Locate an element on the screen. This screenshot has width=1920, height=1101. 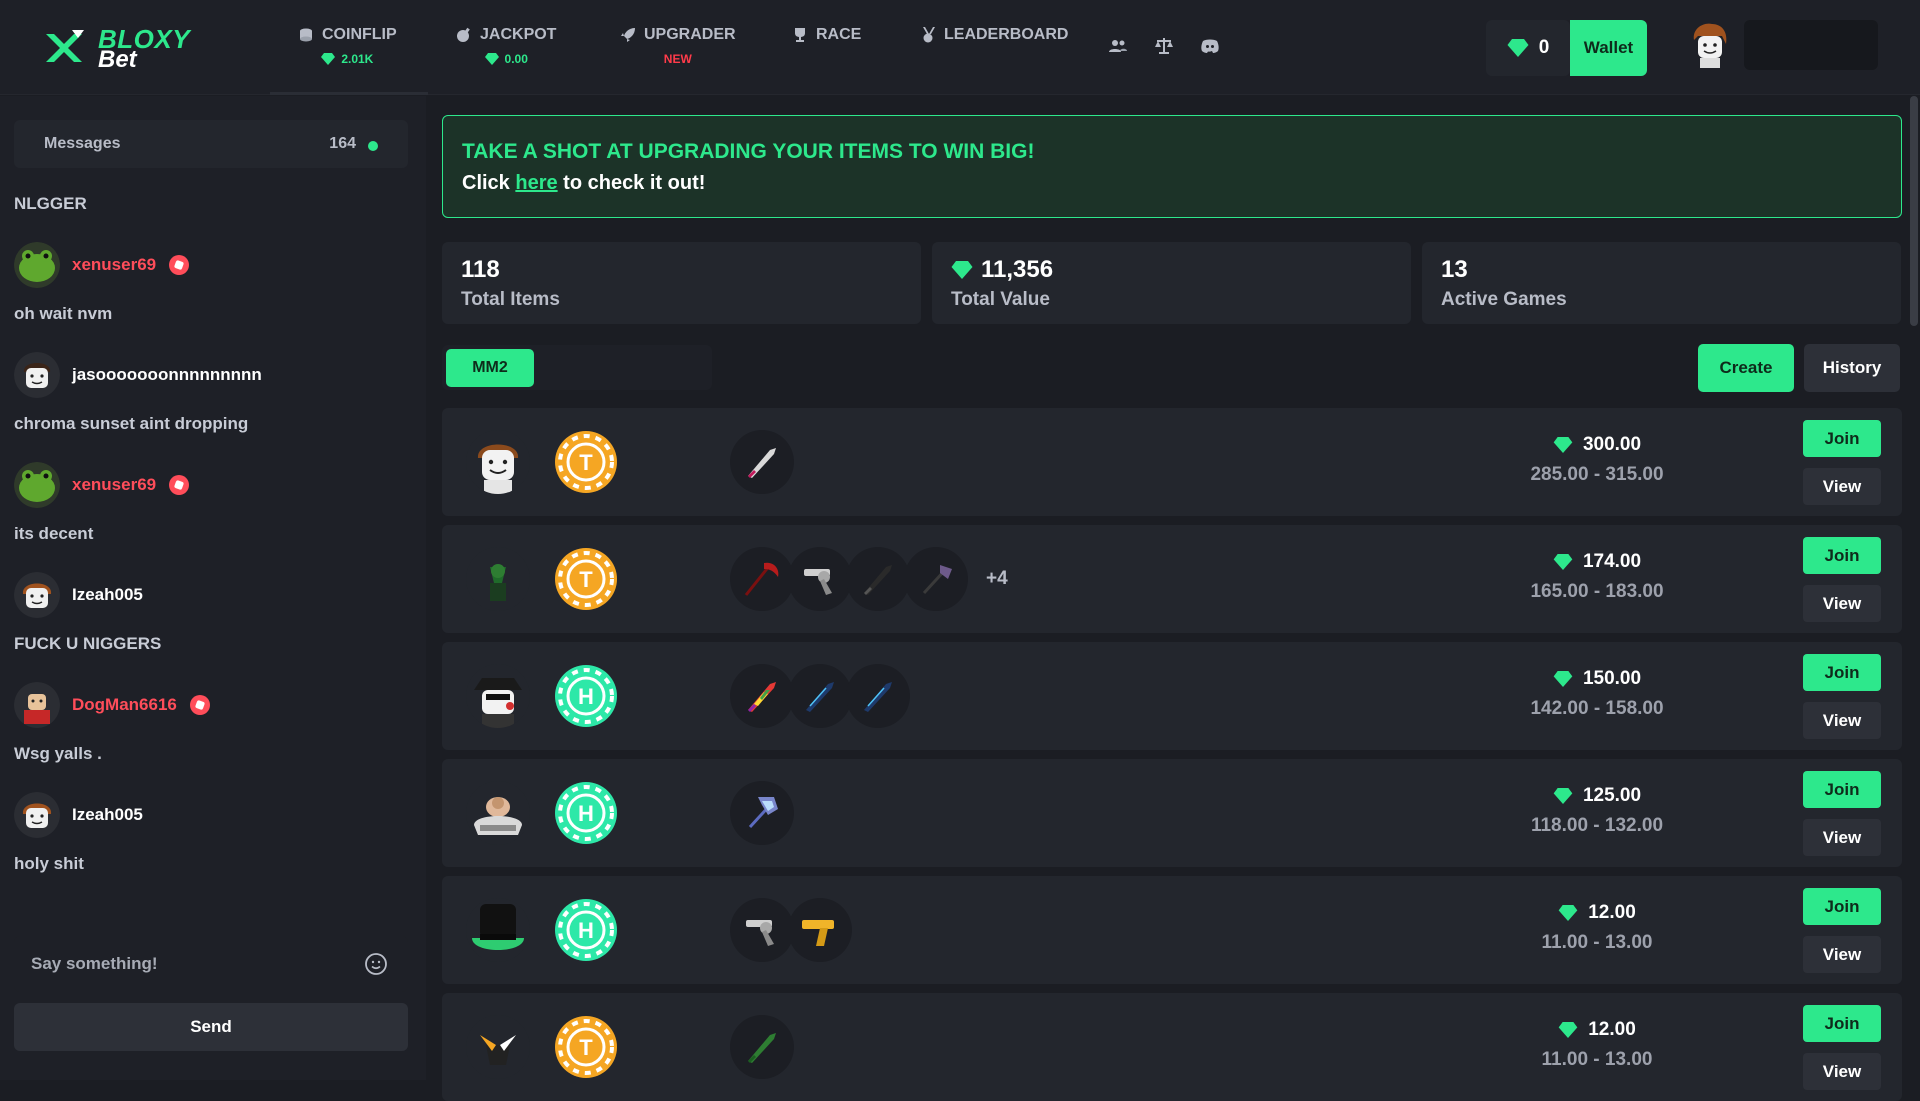
nav-jackpot: JACKPOT 0.00 is located at coordinates (506, 54).